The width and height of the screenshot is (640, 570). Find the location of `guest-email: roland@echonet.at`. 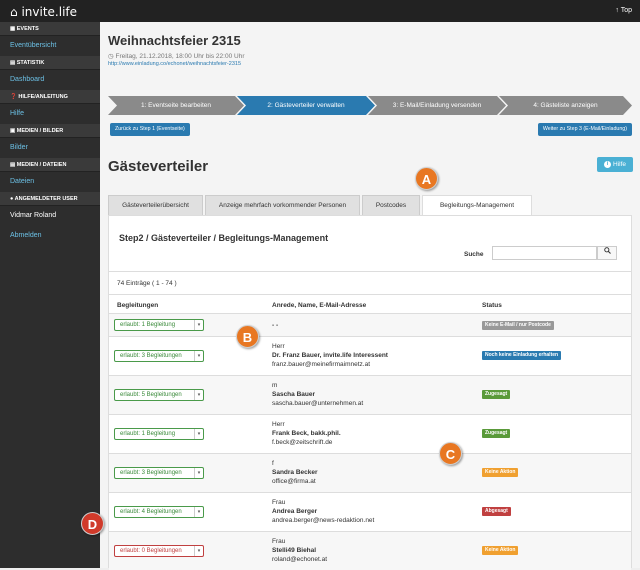

guest-email: roland@echonet.at is located at coordinates (300, 559).